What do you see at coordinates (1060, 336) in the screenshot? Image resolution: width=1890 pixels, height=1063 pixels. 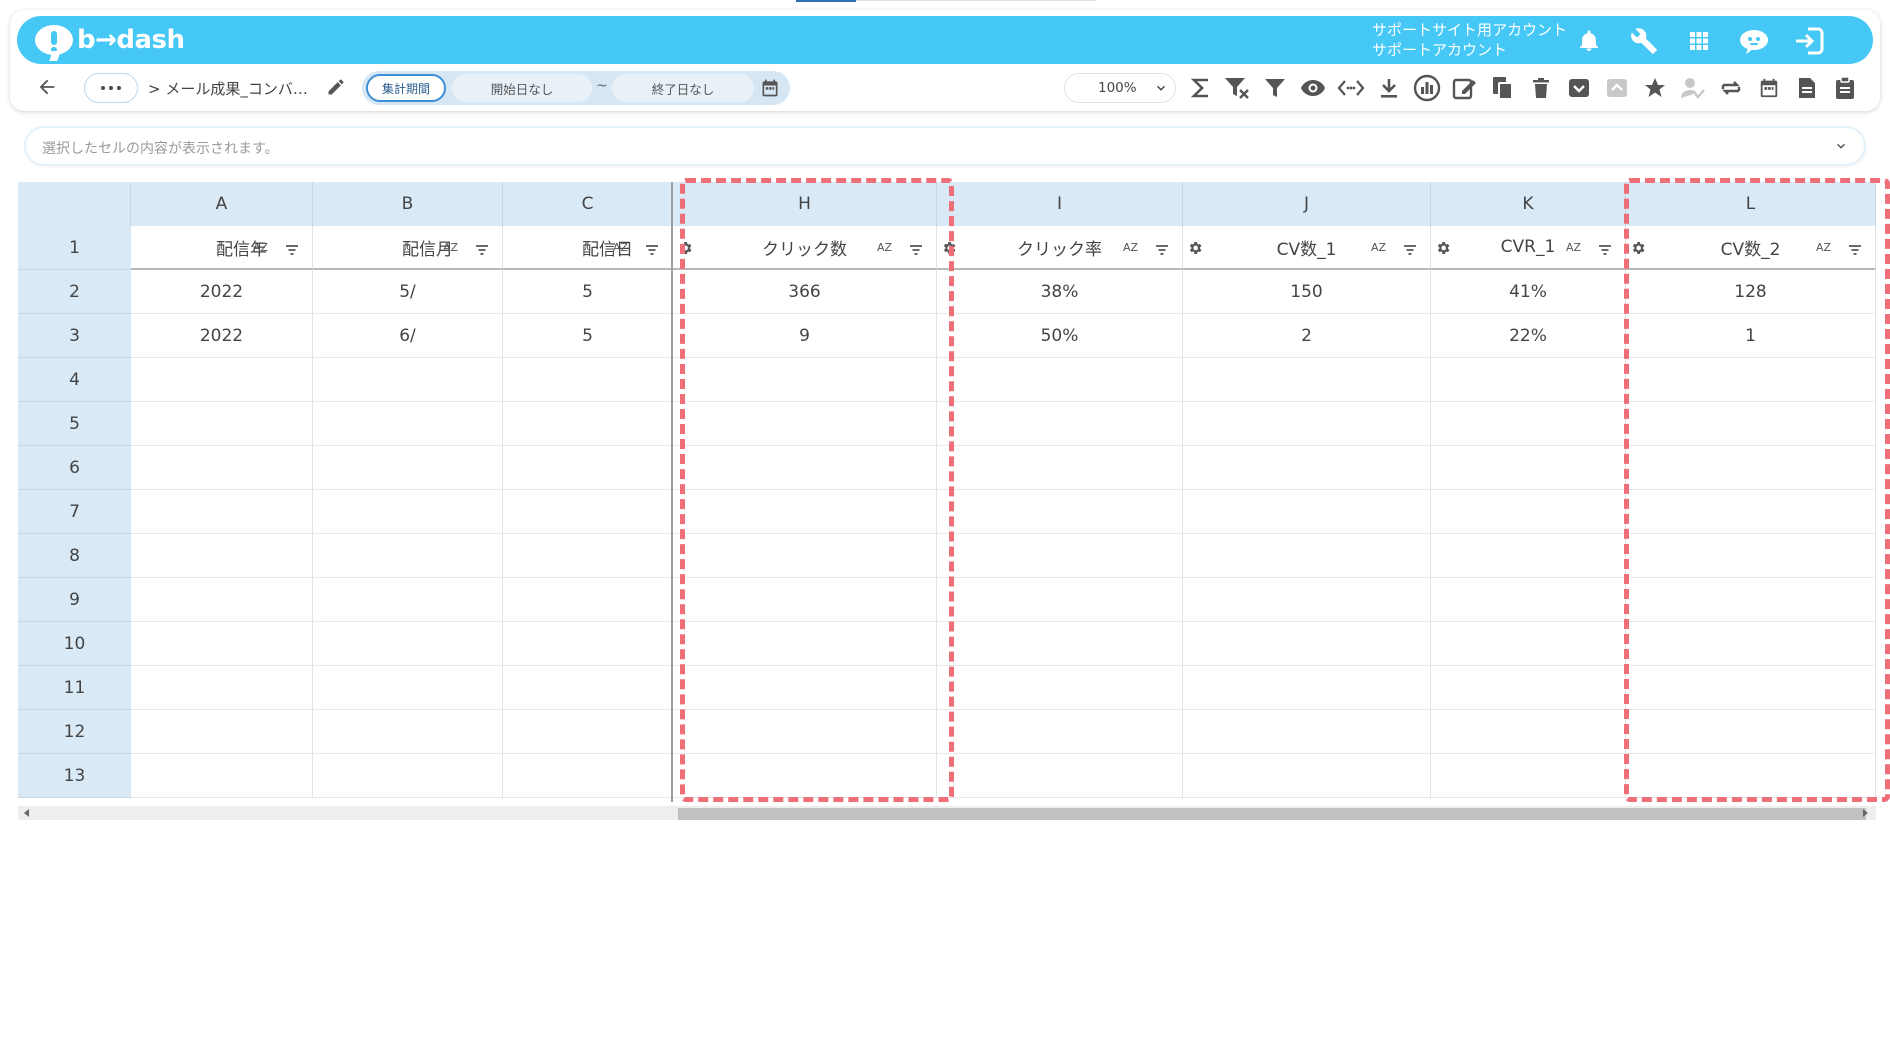 I see `table-cell: 50%` at bounding box center [1060, 336].